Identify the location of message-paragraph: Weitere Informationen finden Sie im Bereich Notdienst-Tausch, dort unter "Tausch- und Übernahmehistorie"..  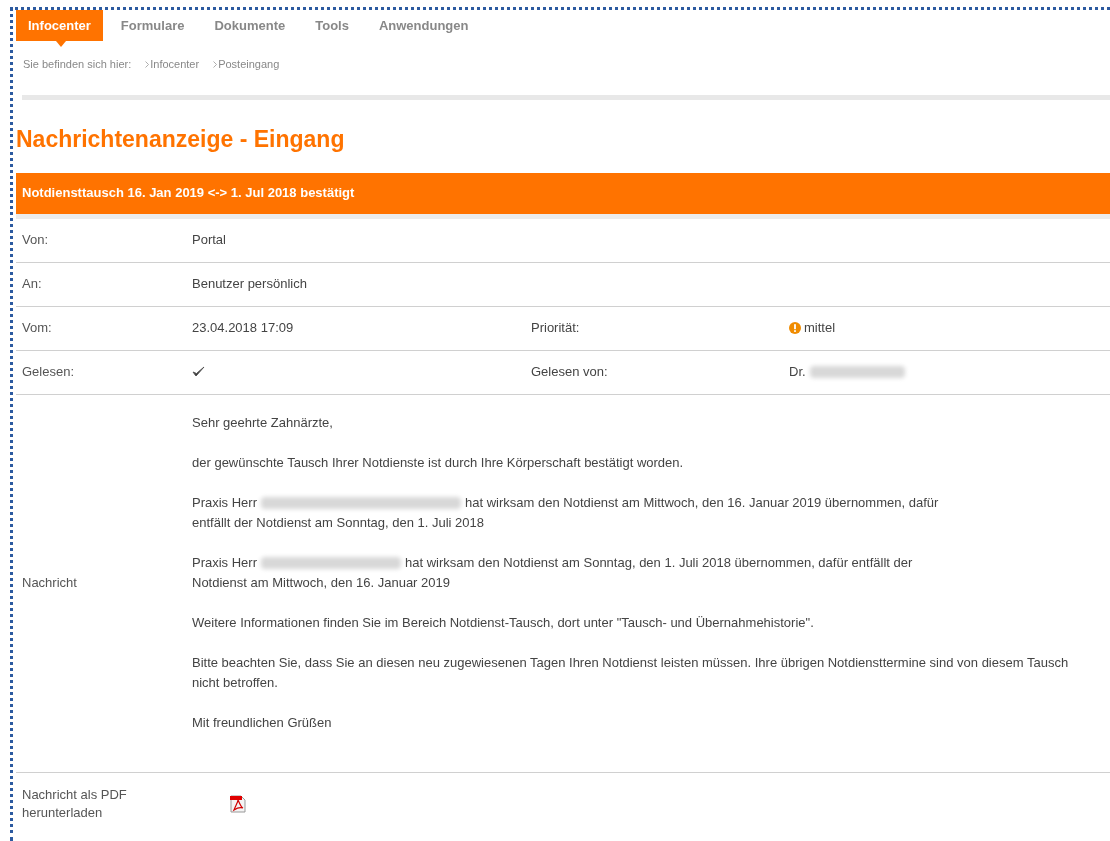
(503, 623).